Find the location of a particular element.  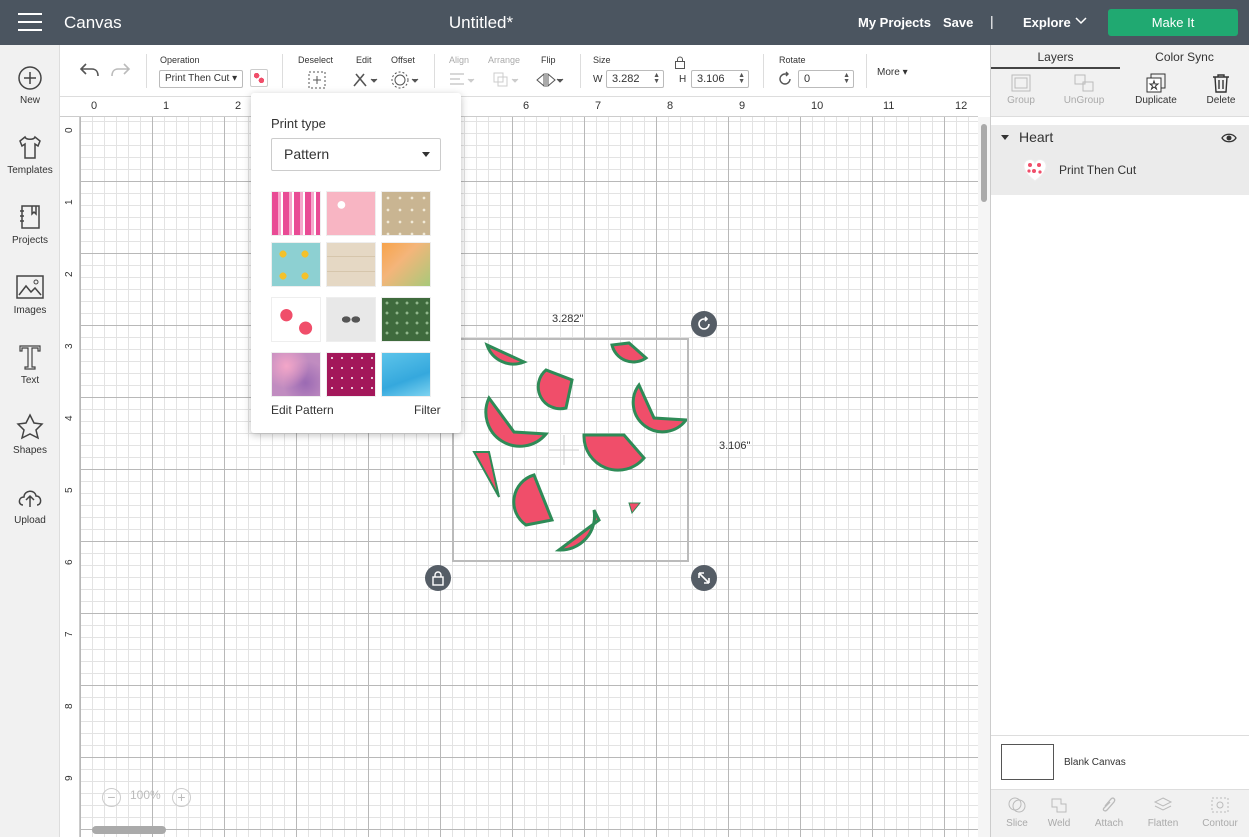

paperclip-icon is located at coordinates (1109, 804).